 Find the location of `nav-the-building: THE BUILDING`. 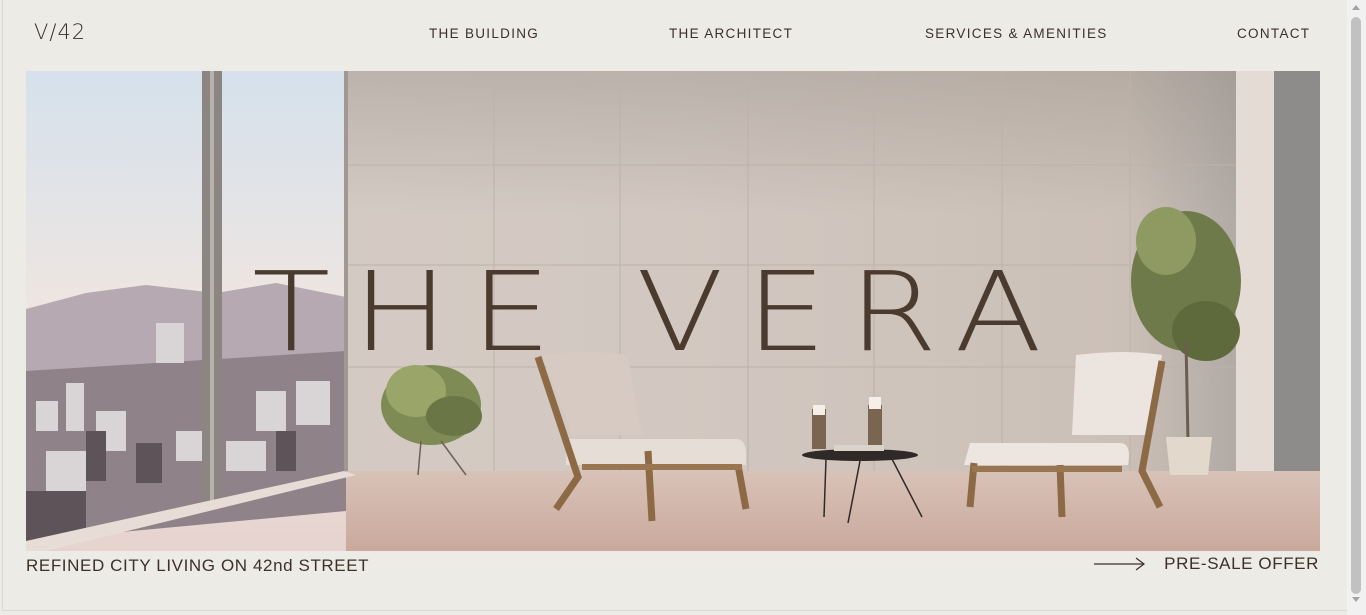

nav-the-building: THE BUILDING is located at coordinates (484, 33).